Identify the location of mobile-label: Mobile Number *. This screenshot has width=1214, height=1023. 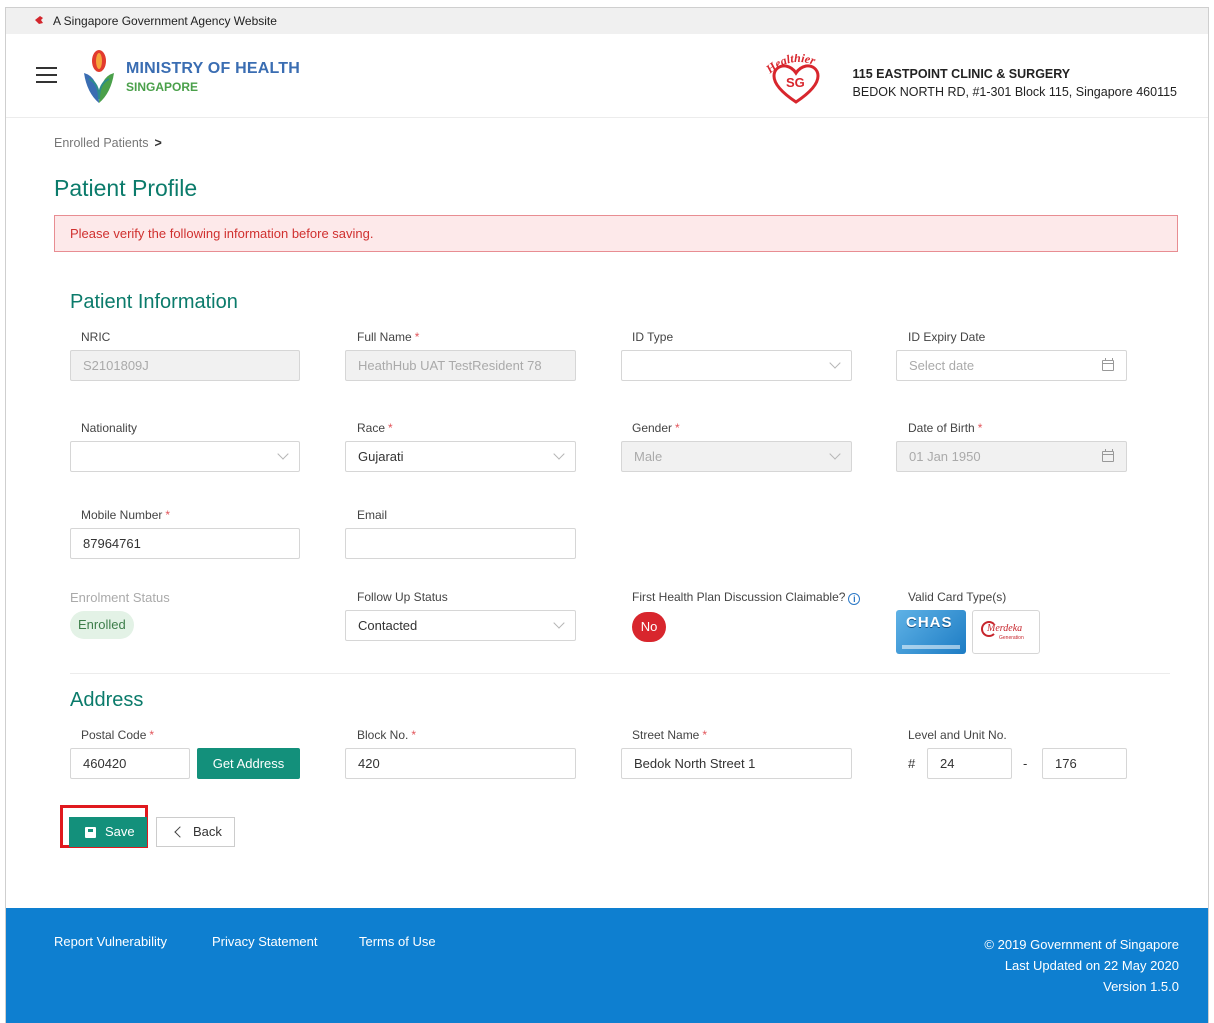
(126, 515).